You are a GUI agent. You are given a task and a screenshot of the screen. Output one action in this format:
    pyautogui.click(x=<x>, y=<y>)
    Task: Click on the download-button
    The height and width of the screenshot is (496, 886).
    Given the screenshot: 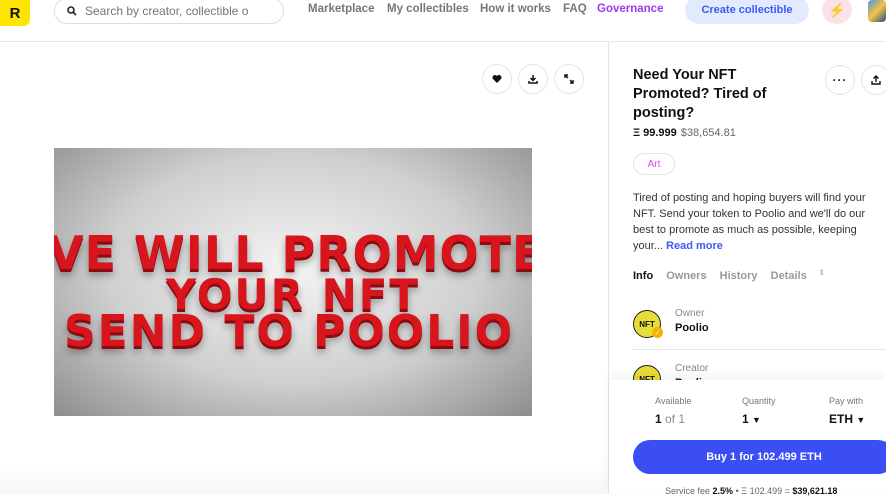 What is the action you would take?
    pyautogui.click(x=533, y=79)
    